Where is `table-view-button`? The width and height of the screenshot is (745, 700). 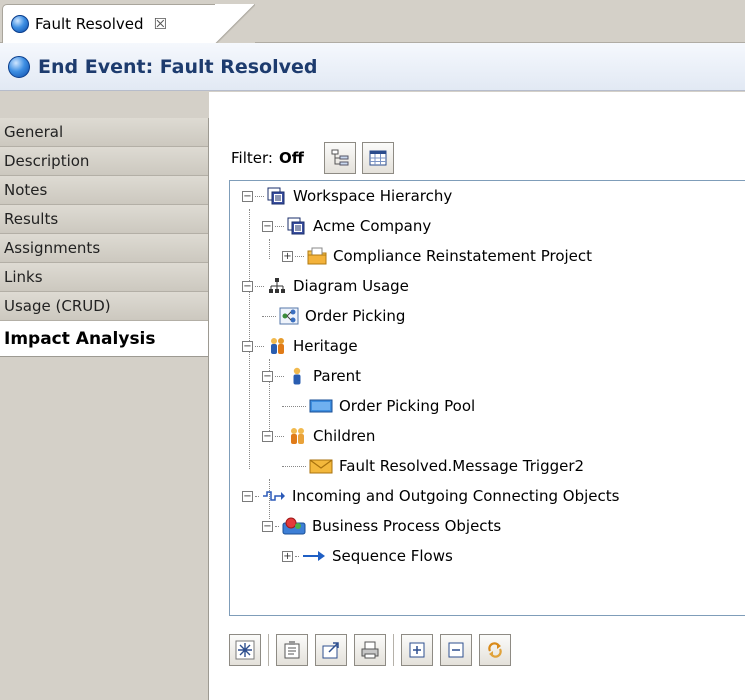
table-view-button is located at coordinates (377, 158).